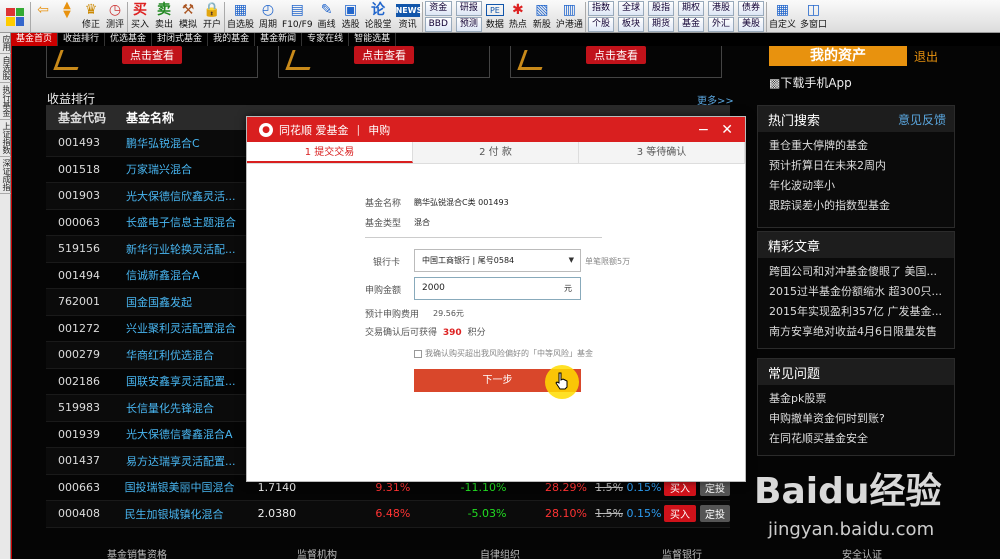  What do you see at coordinates (194, 408) in the screenshot?
I see `fund-name-link: 长信量化先锋混合` at bounding box center [194, 408].